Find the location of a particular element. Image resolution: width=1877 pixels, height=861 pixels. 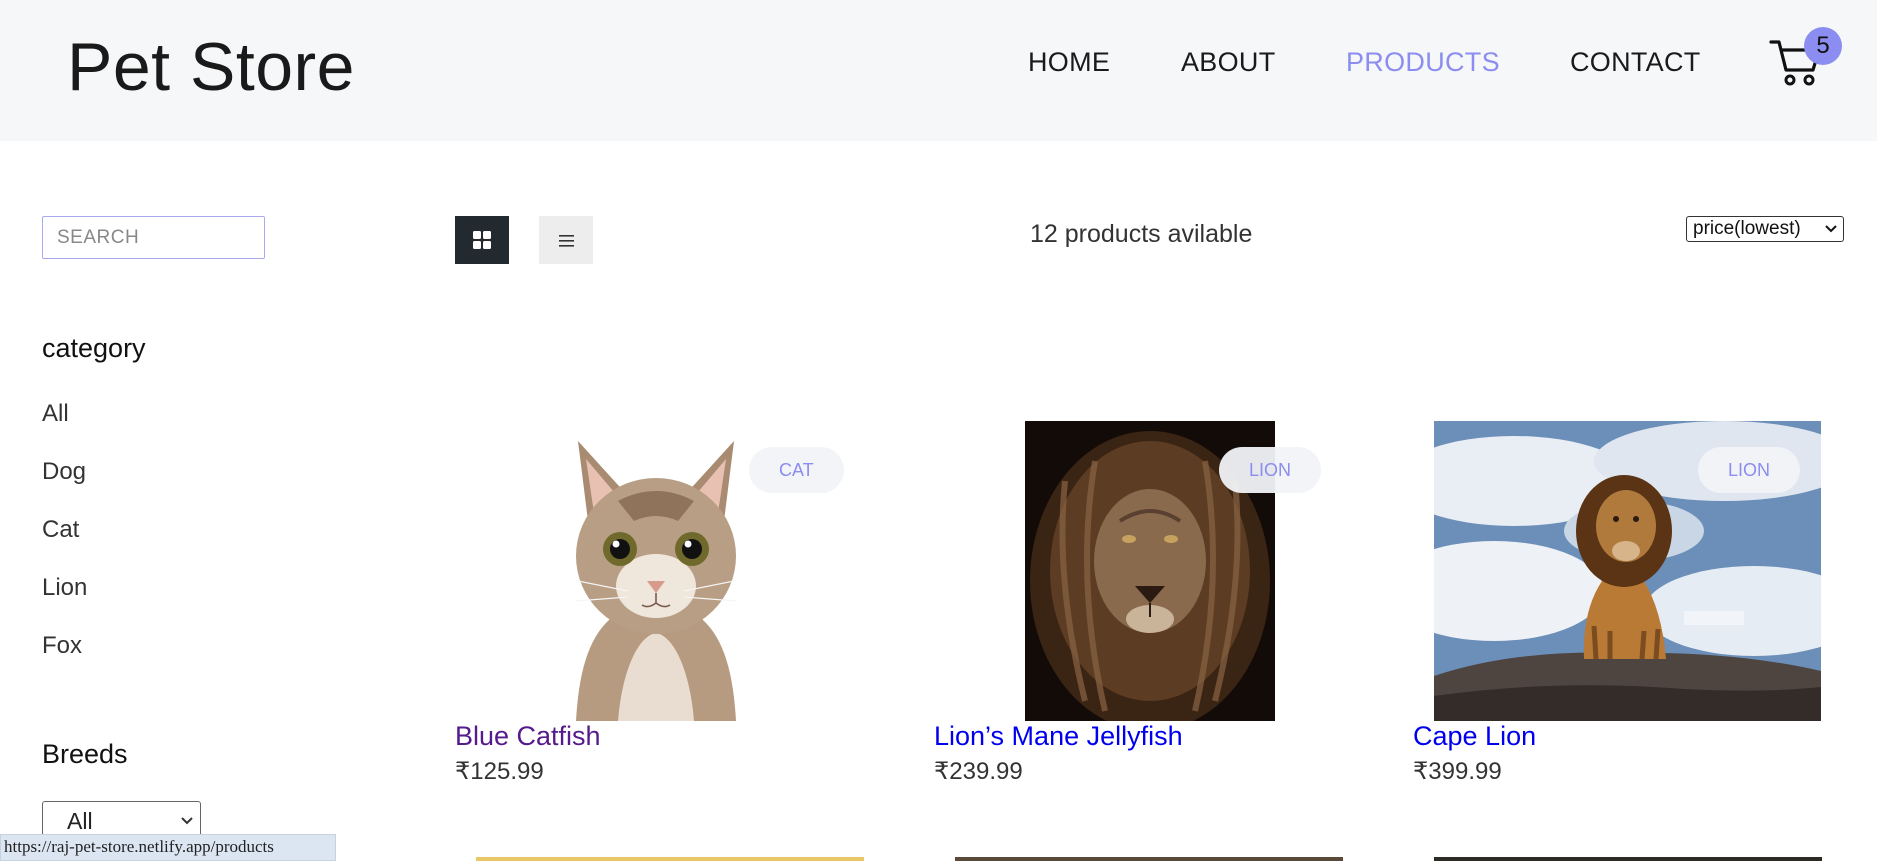

category-cat: Cat is located at coordinates (60, 530).